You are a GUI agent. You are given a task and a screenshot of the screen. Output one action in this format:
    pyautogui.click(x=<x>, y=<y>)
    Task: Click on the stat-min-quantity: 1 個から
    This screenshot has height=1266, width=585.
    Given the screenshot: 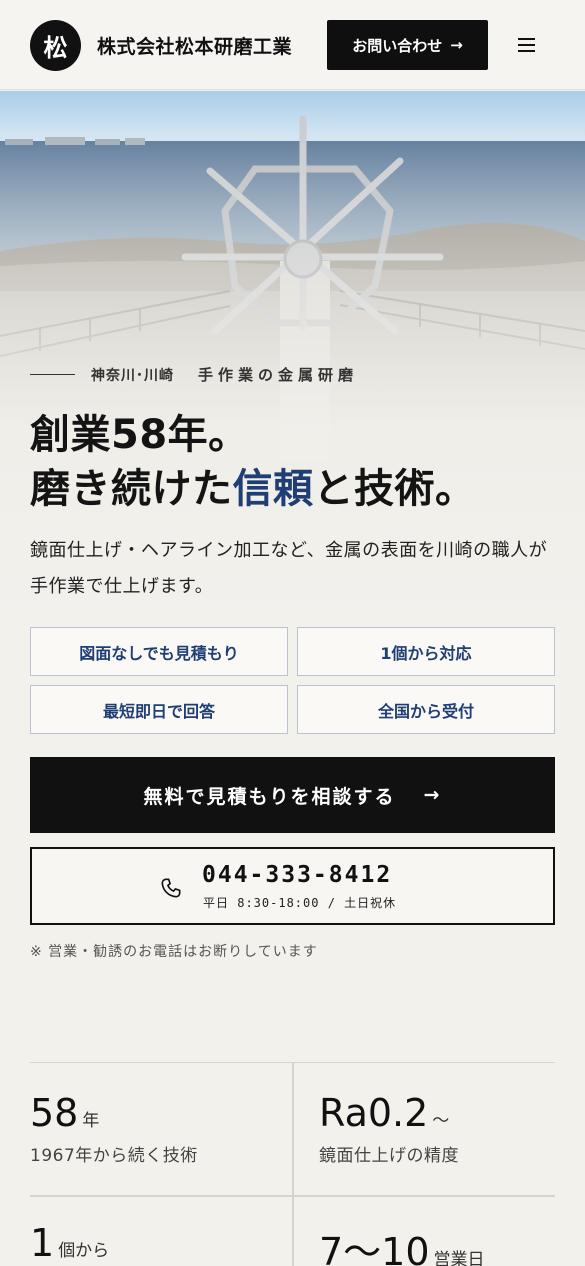 What is the action you would take?
    pyautogui.click(x=69, y=1243)
    